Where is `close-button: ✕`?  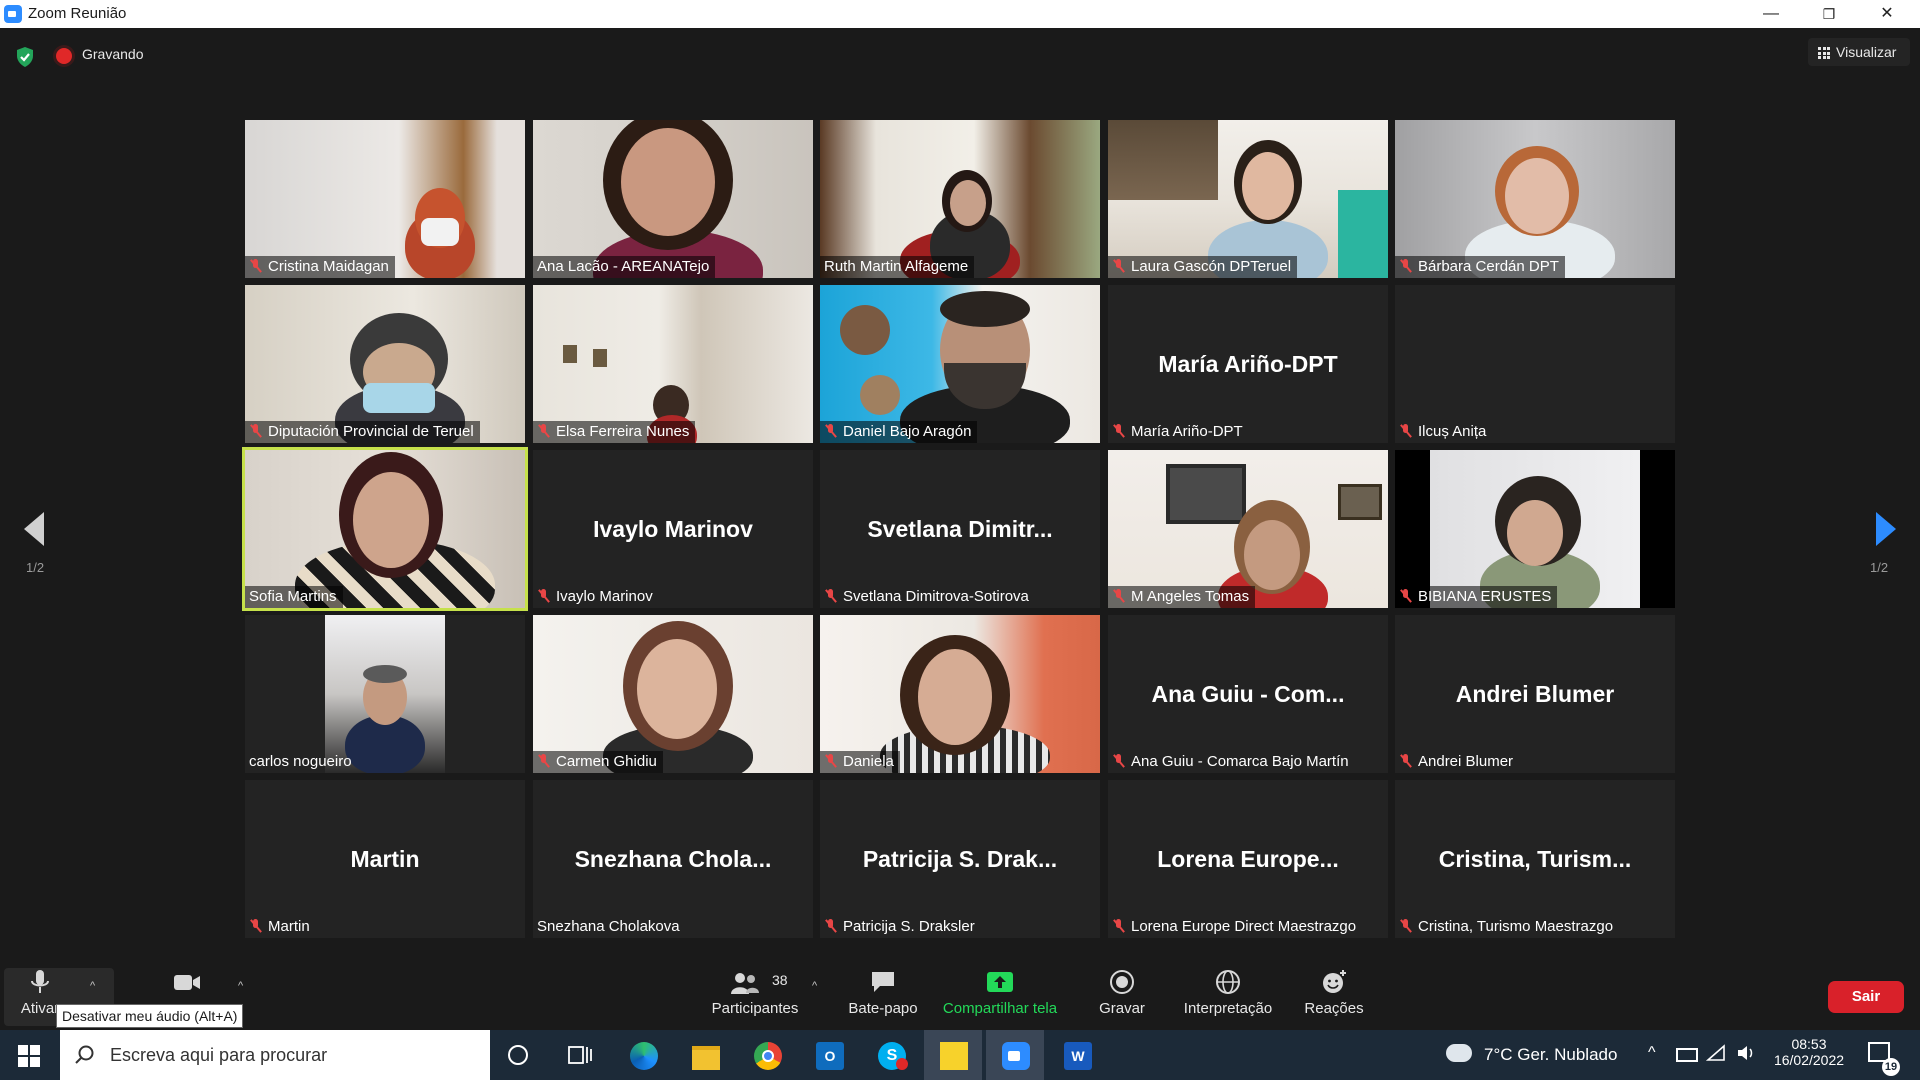
close-button: ✕ is located at coordinates (1887, 14).